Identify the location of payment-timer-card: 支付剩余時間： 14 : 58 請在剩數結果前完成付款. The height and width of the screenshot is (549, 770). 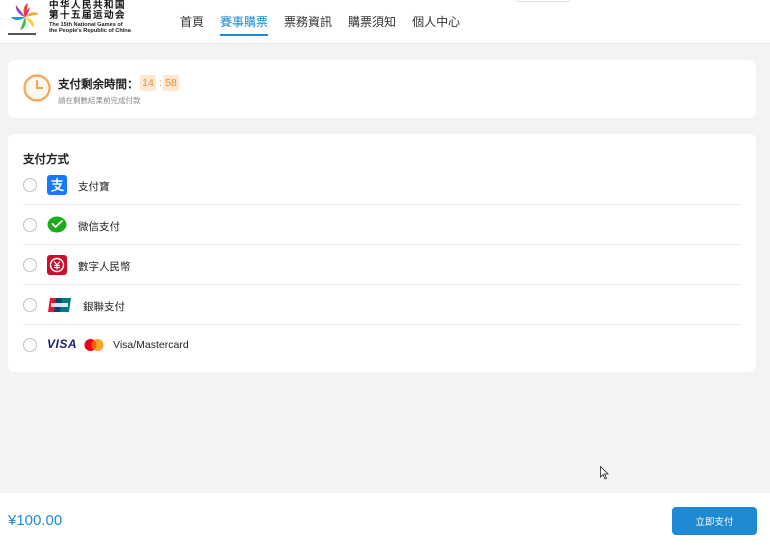
(382, 89).